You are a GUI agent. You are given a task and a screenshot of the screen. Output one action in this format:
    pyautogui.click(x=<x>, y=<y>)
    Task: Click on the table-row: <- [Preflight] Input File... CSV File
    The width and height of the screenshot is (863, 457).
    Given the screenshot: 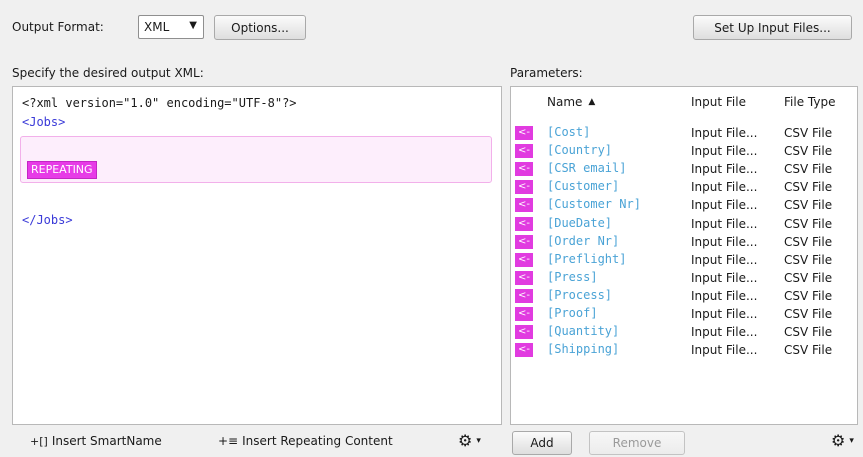 What is the action you would take?
    pyautogui.click(x=684, y=259)
    